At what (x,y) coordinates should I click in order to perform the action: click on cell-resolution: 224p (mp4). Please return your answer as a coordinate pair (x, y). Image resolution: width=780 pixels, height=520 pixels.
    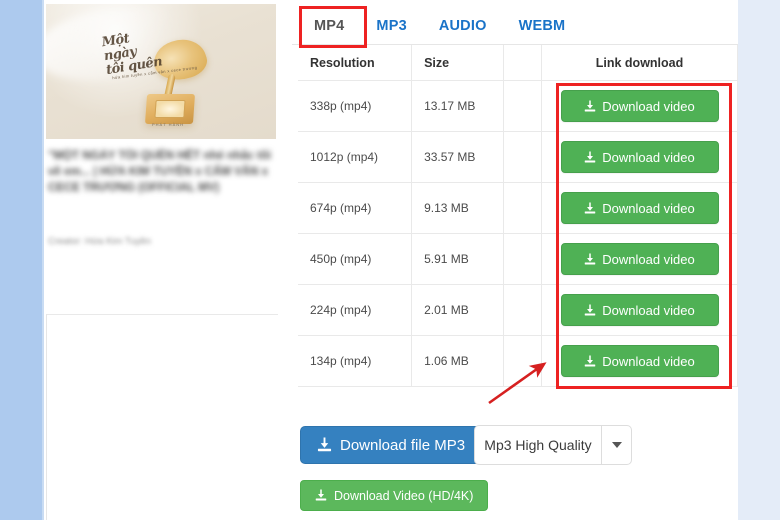
    Looking at the image, I should click on (355, 310).